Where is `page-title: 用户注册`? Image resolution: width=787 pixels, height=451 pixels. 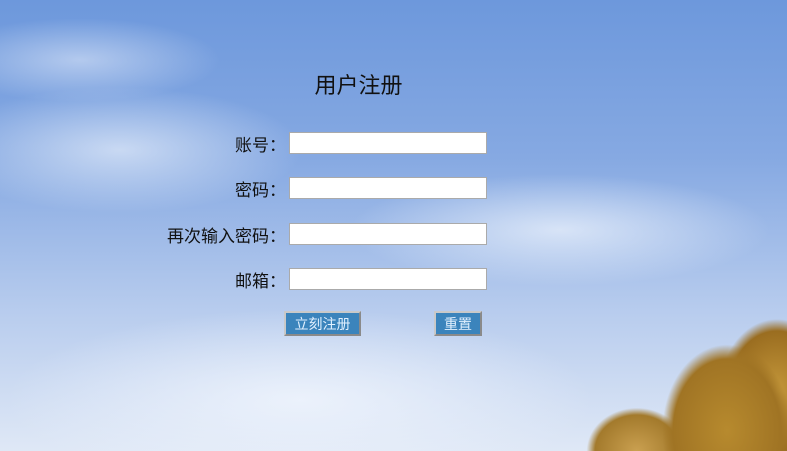
page-title: 用户注册 is located at coordinates (358, 86).